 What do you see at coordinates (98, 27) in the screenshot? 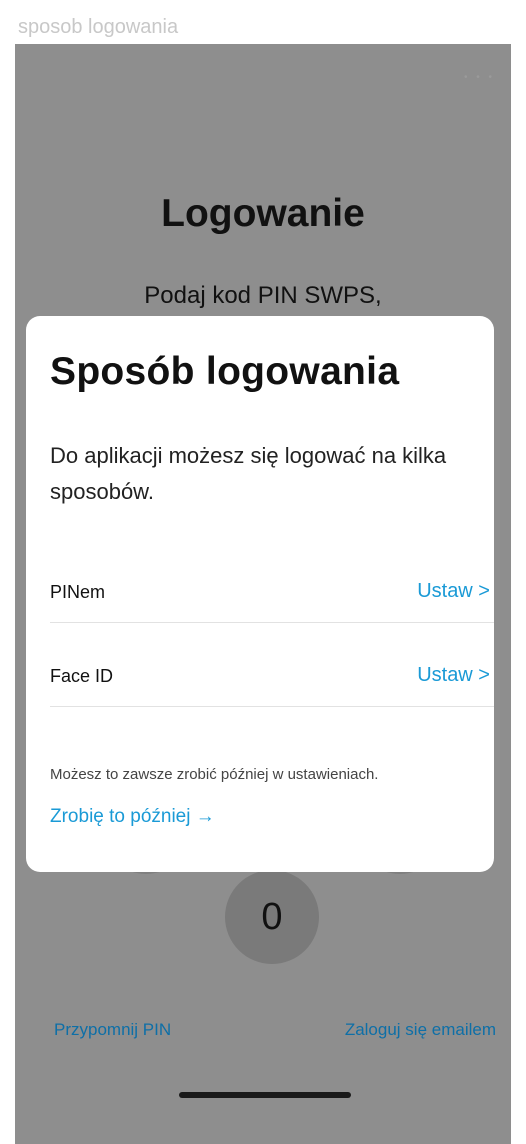
I see `page-caption: sposob logowania` at bounding box center [98, 27].